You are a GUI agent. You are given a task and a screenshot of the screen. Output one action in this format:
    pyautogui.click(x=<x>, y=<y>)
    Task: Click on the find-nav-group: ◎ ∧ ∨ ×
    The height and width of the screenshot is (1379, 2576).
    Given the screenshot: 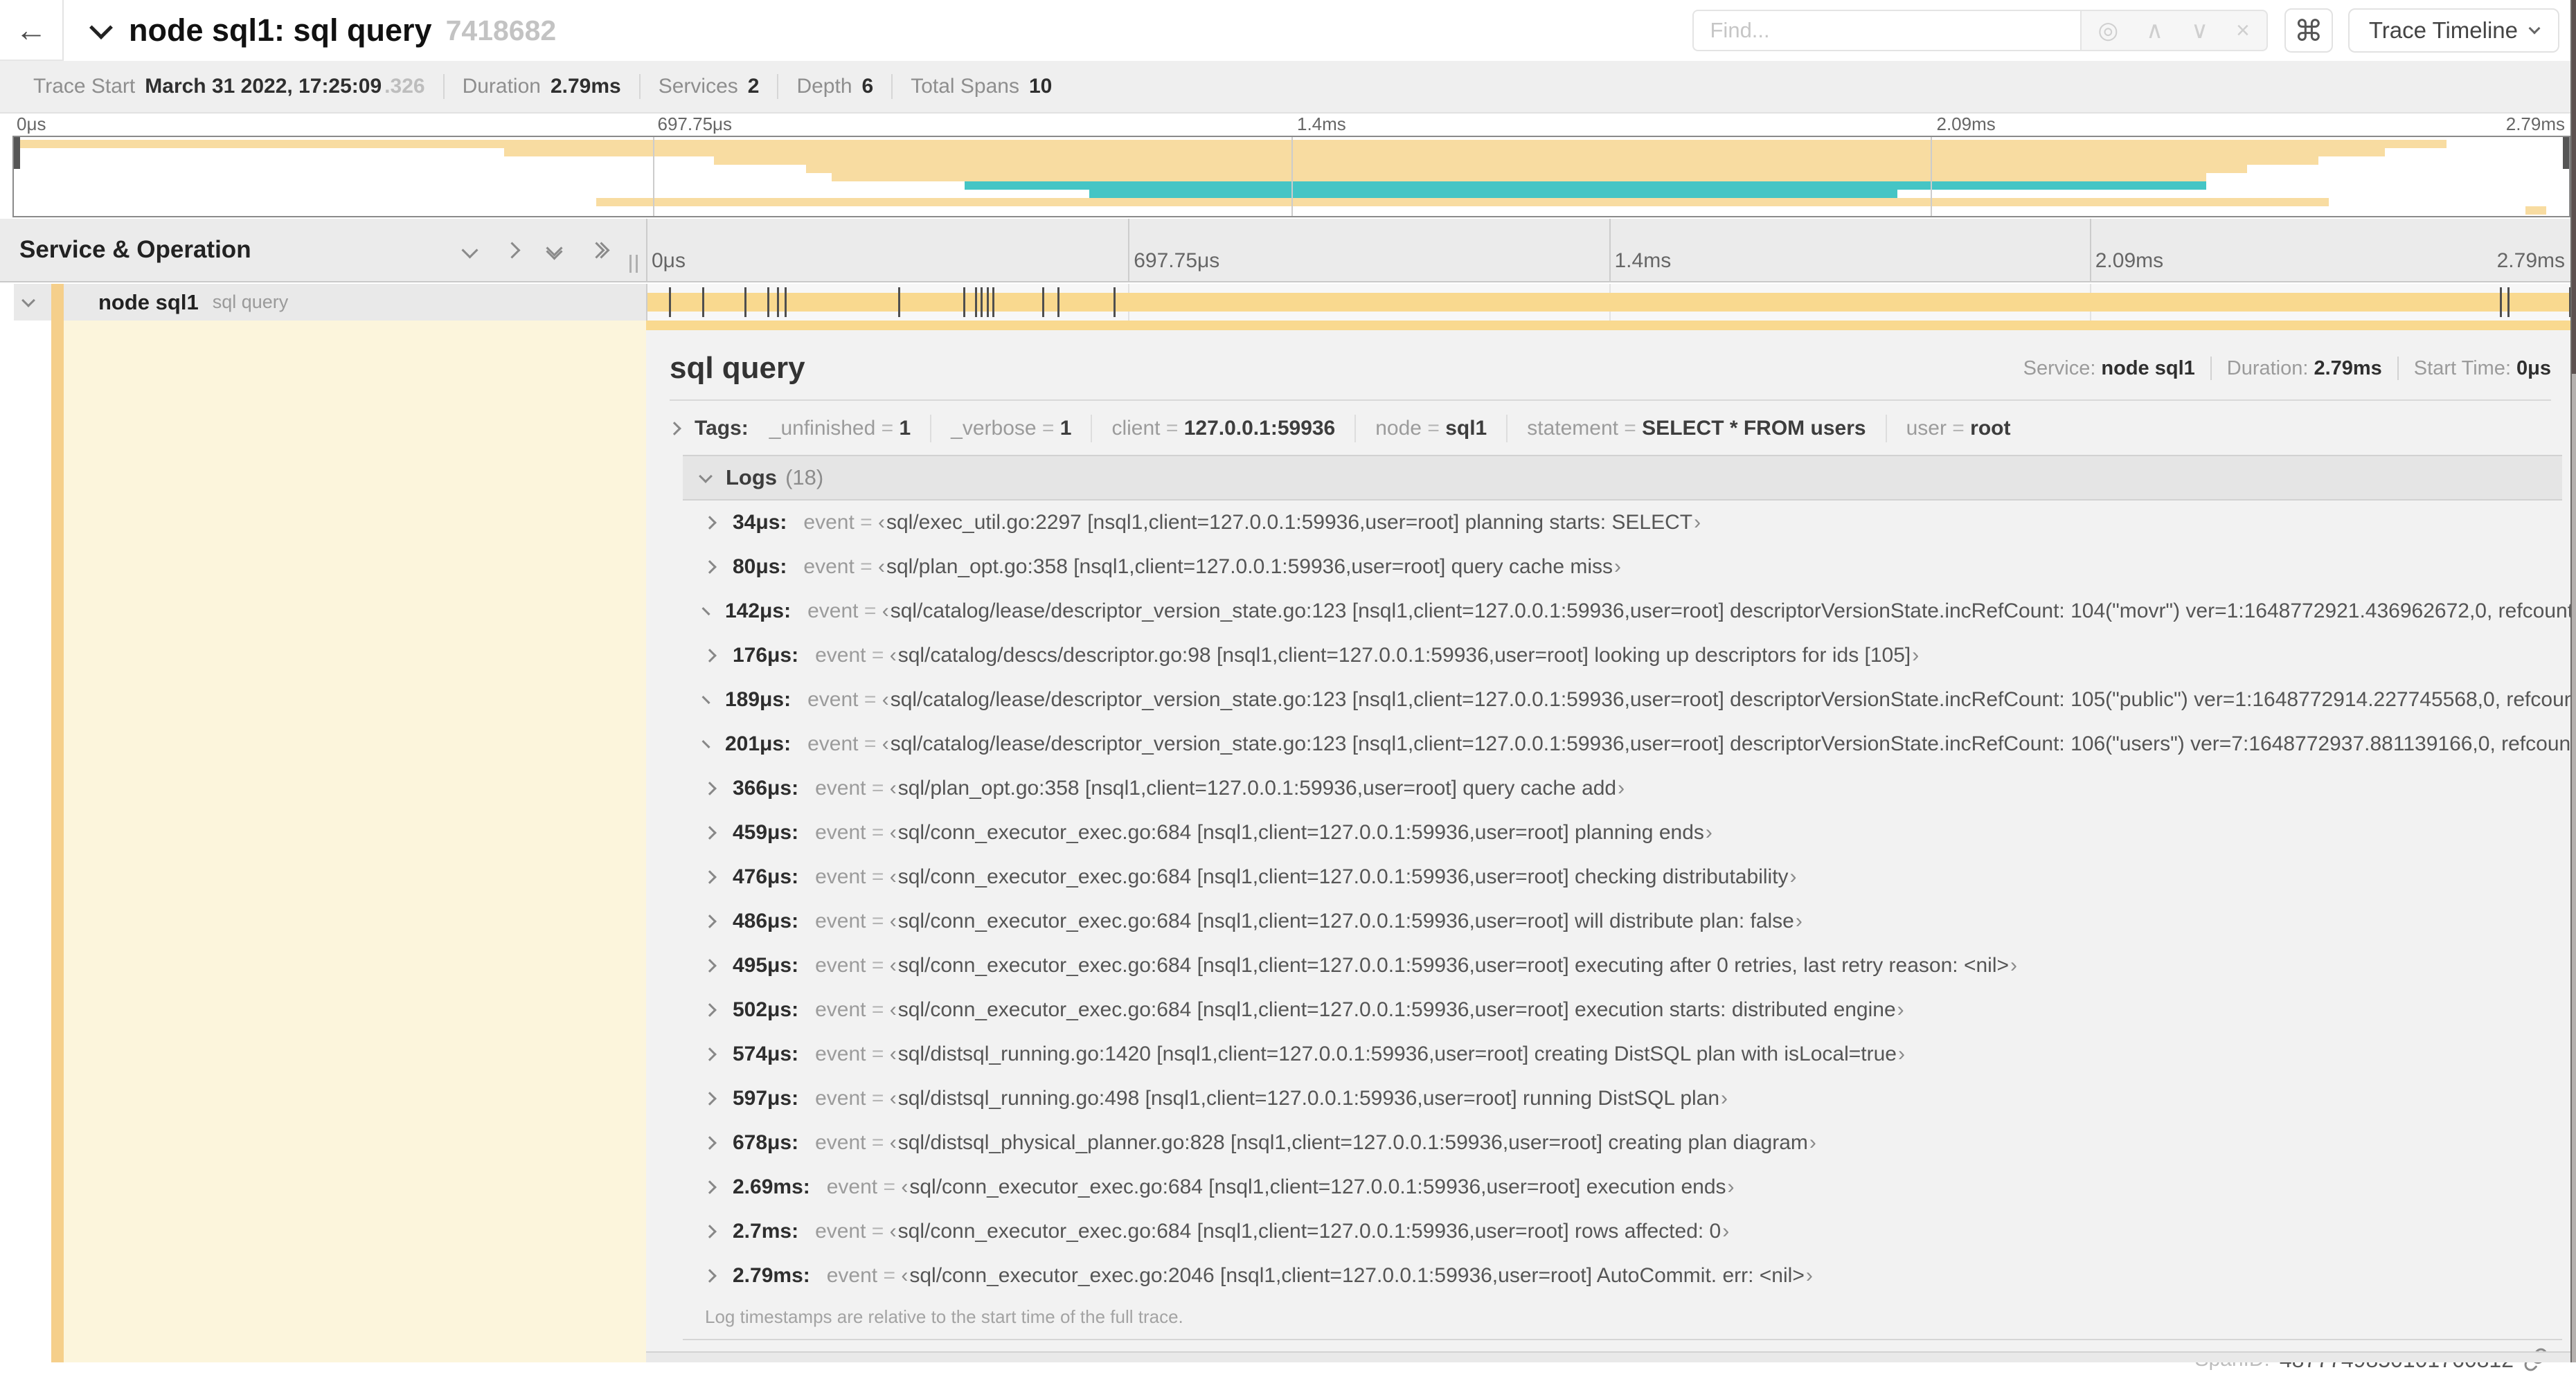 What is the action you would take?
    pyautogui.click(x=2173, y=30)
    